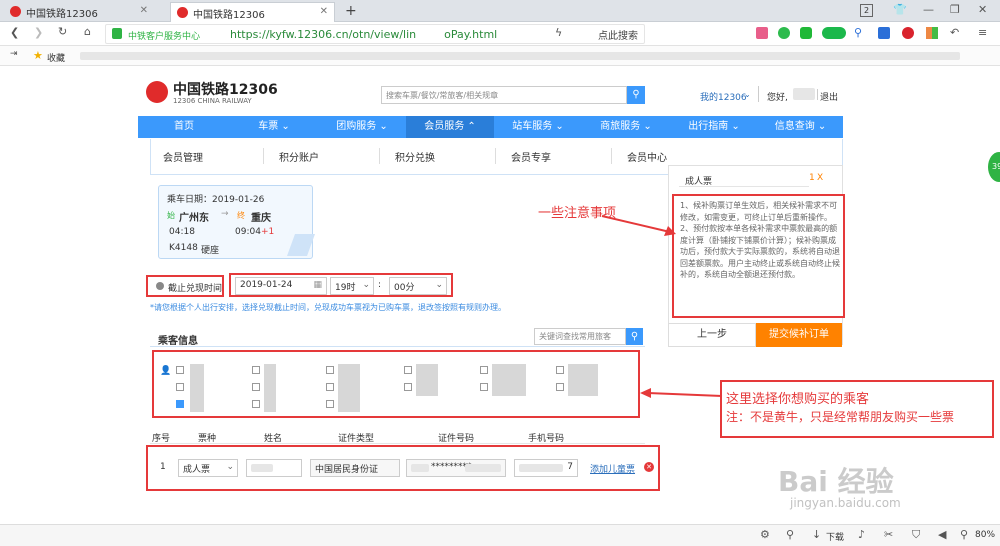 The width and height of the screenshot is (1000, 546). I want to click on shirt-icon: 👕, so click(900, 9).